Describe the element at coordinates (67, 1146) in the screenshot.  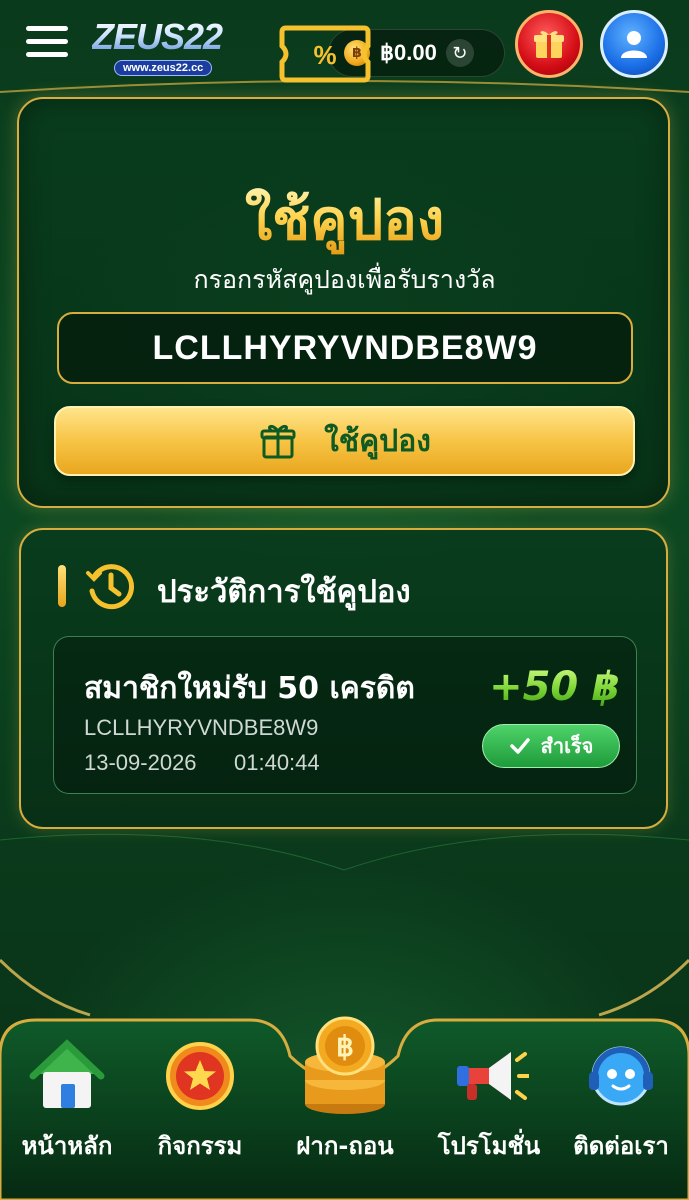
I see `nav-label: หน้าหลัก` at that location.